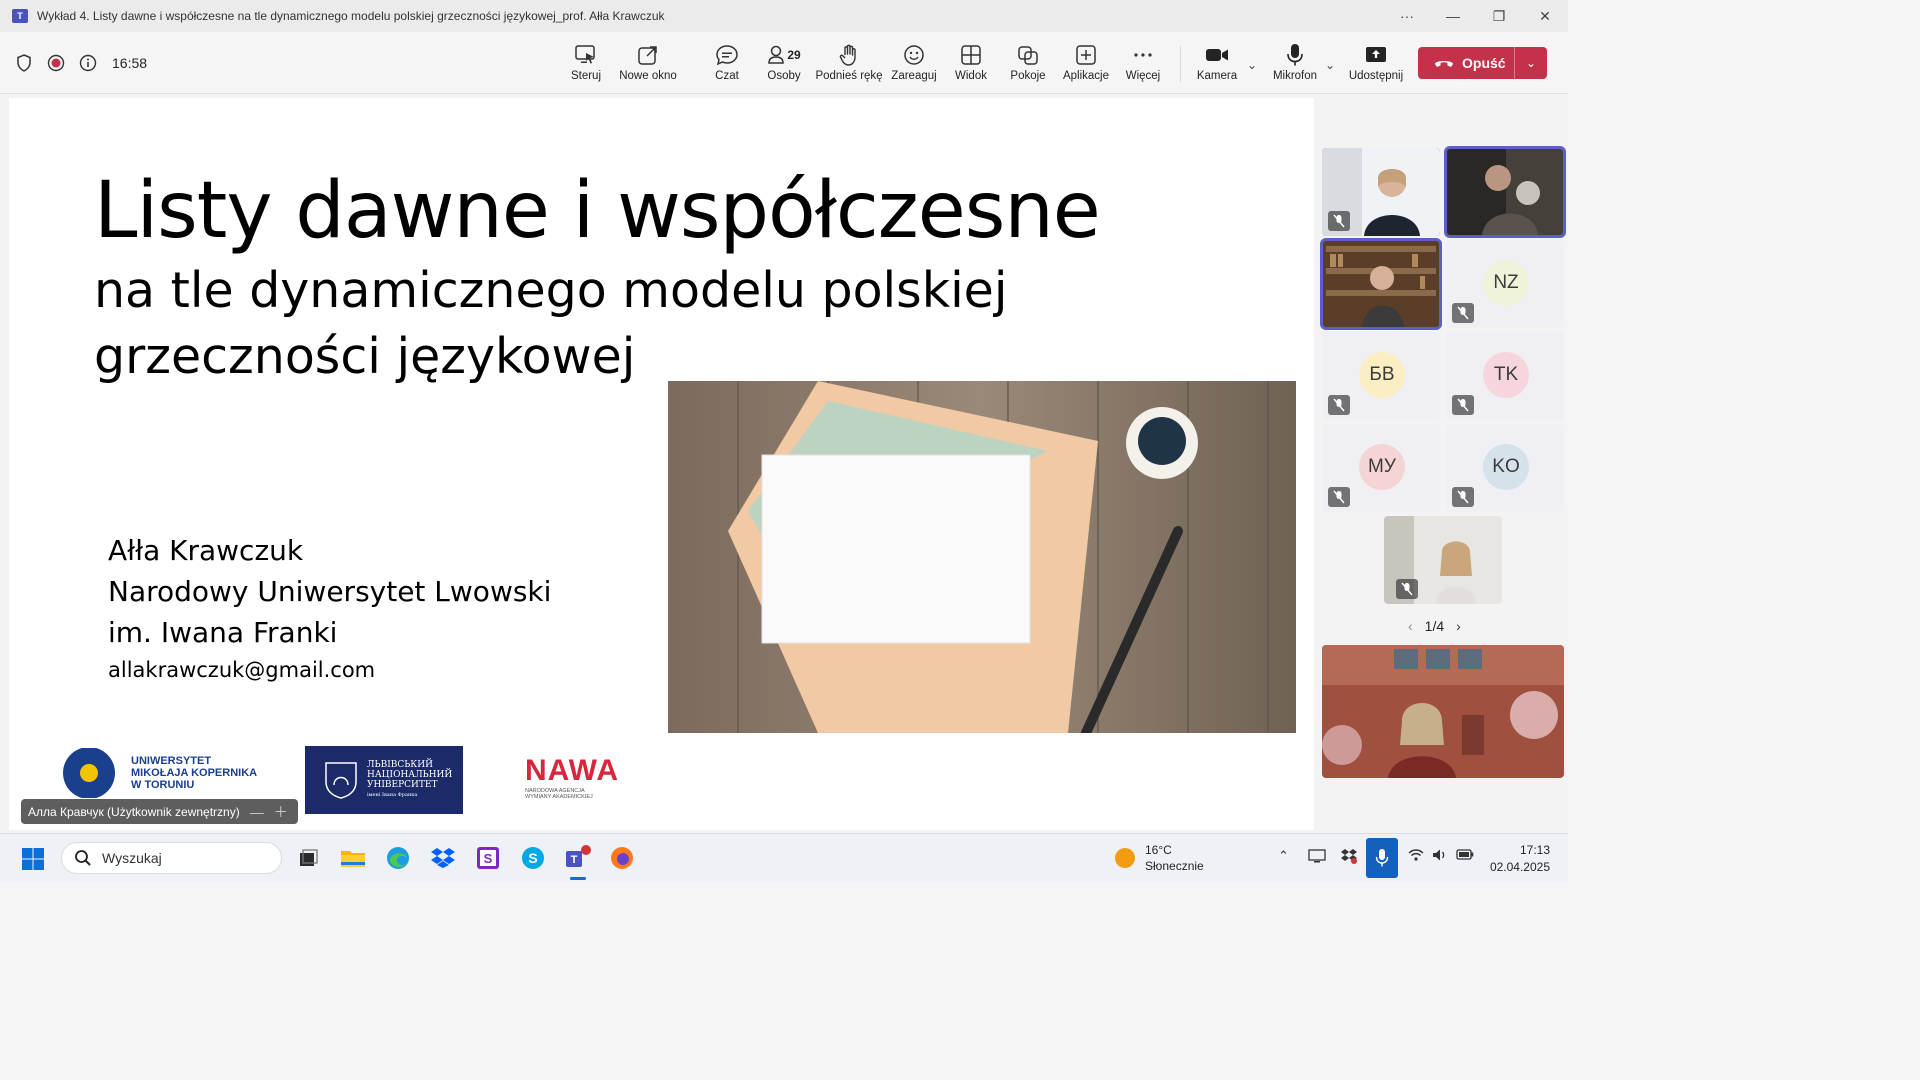 This screenshot has width=1920, height=1080. I want to click on windows-start-icon, so click(33, 861).